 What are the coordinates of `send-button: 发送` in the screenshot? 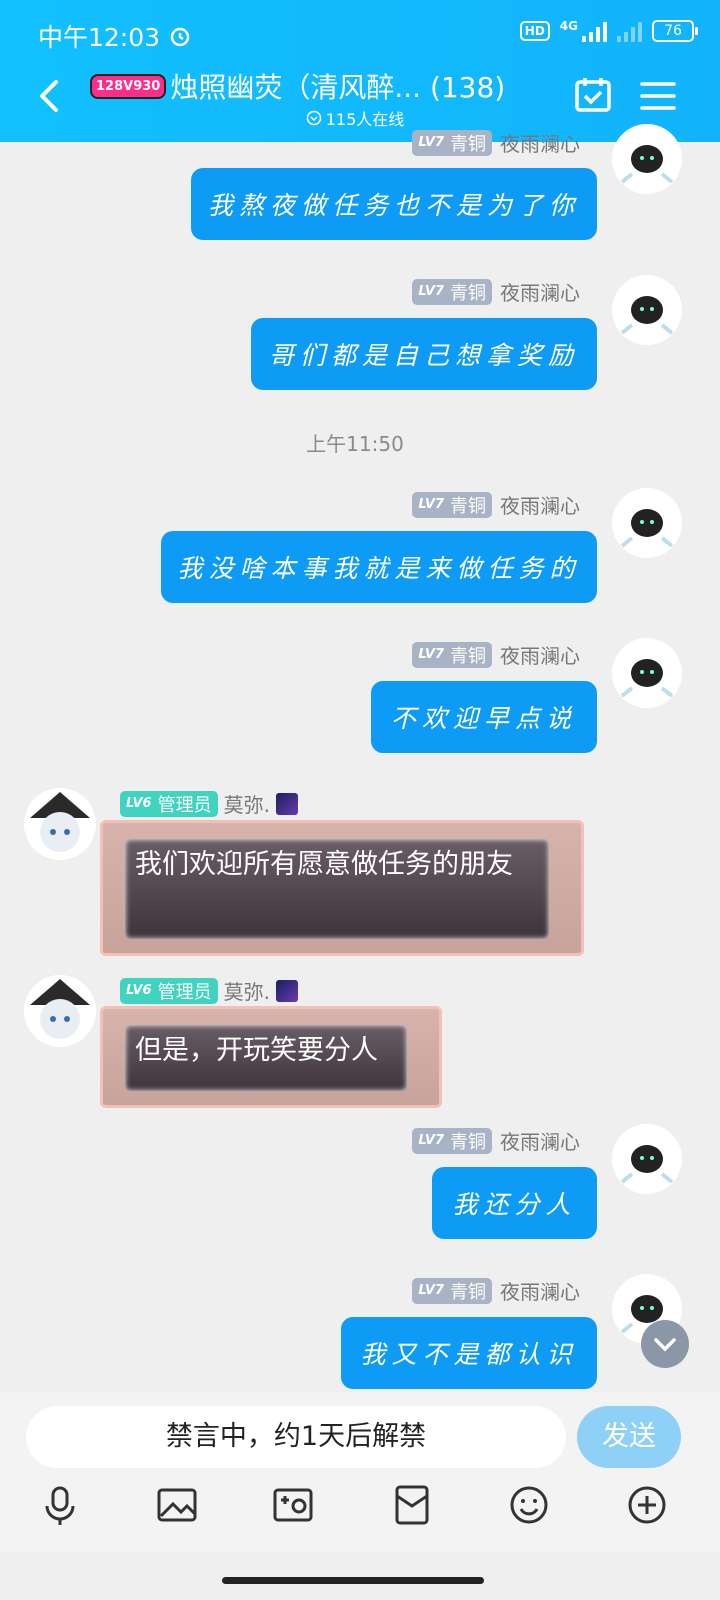 It's located at (629, 1437).